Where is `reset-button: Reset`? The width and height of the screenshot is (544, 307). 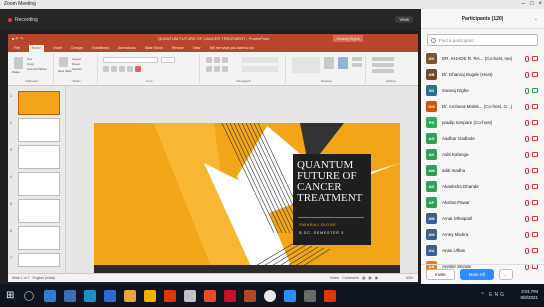 reset-button: Reset is located at coordinates (76, 64).